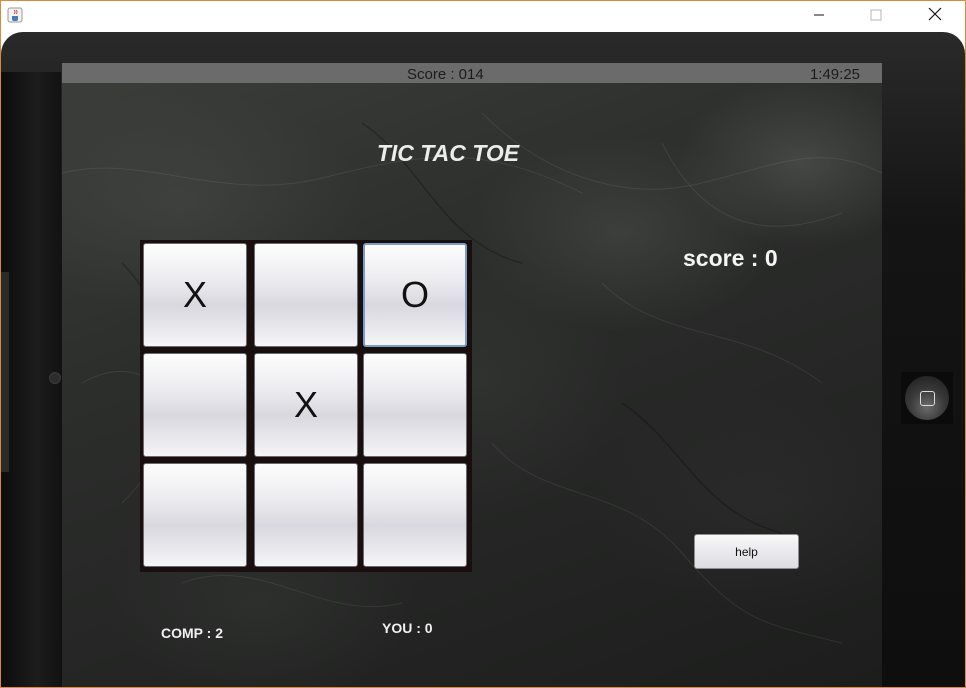  What do you see at coordinates (55, 378) in the screenshot?
I see `camera-icon` at bounding box center [55, 378].